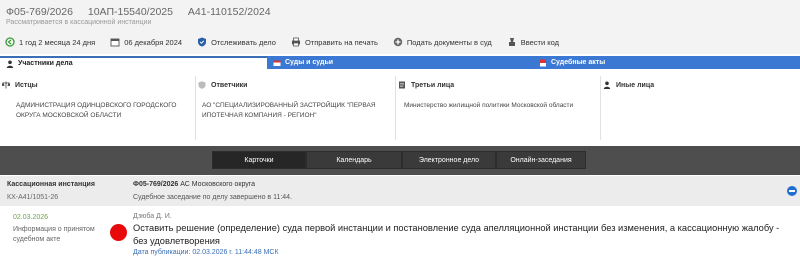 This screenshot has width=800, height=261. I want to click on enter-code-button: Ввести код, so click(533, 42).